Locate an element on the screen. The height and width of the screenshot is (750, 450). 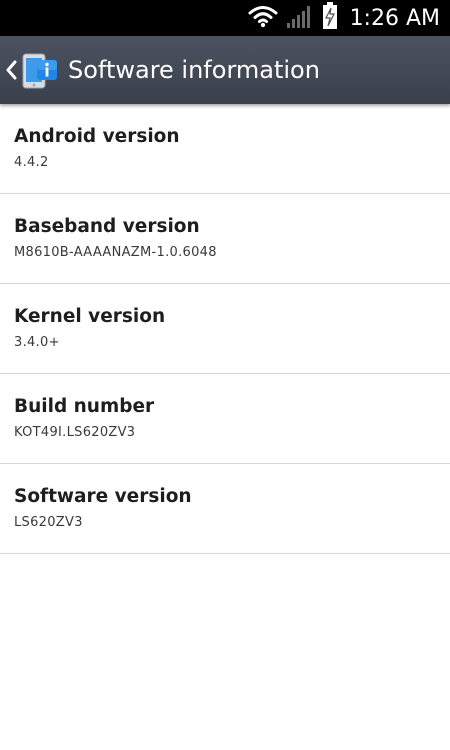
phone-info-icon is located at coordinates (41, 70).